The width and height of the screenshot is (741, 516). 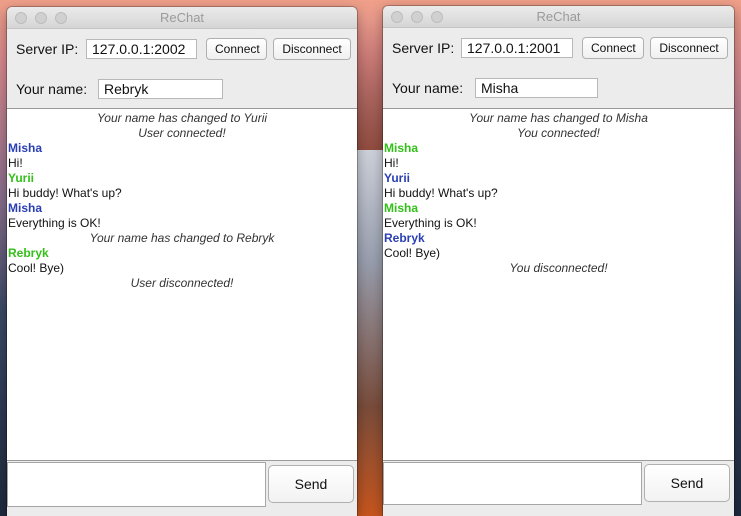 I want to click on system-message: Your name has changed to Rebryk, so click(x=182, y=238).